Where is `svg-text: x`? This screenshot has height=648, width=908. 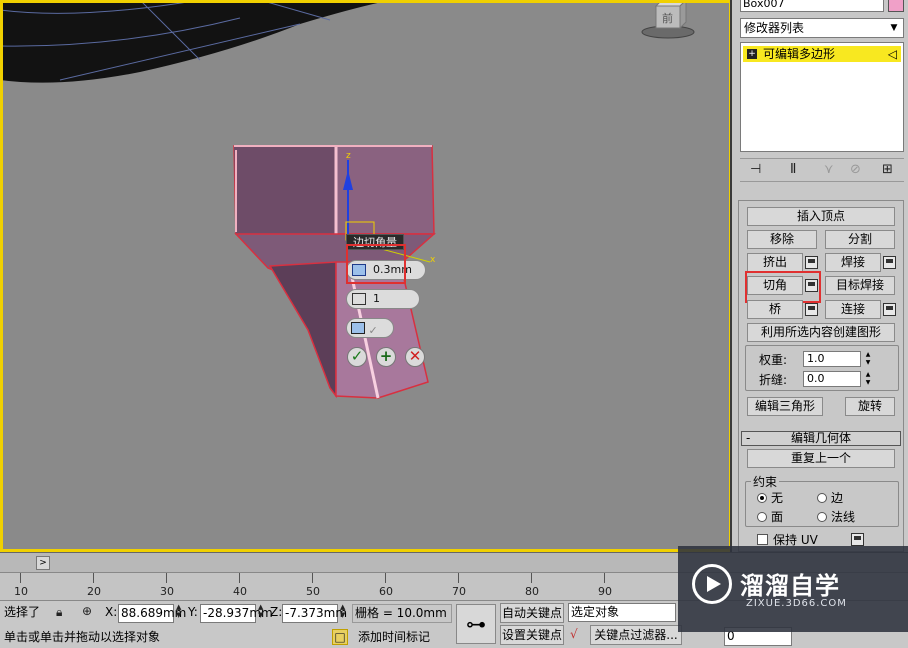
svg-text: x is located at coordinates (433, 260).